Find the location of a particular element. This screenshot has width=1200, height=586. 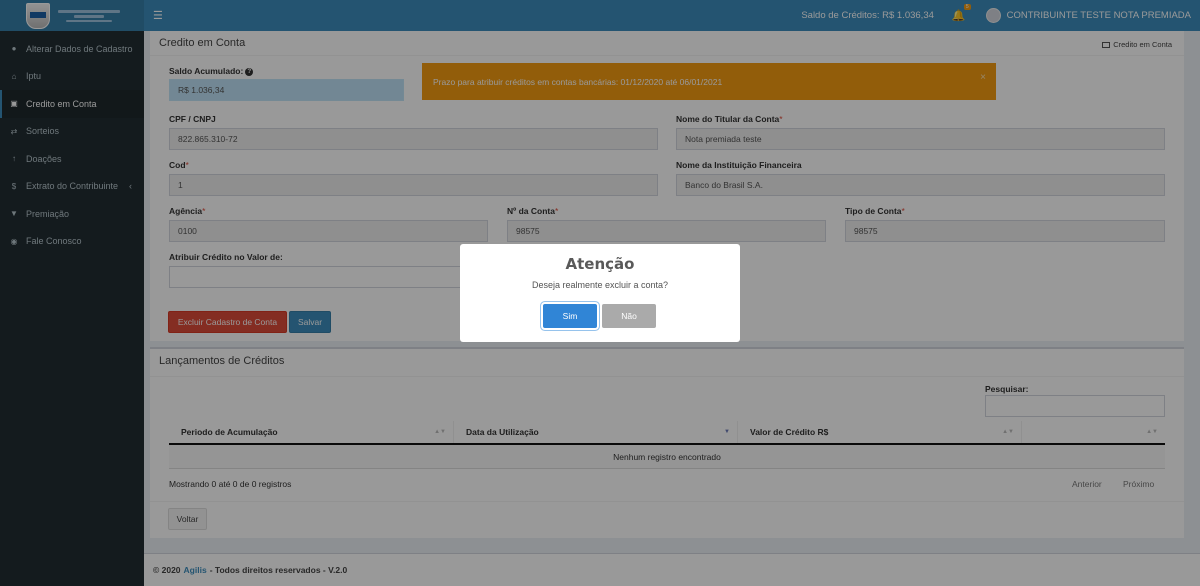

cancel-button: Não is located at coordinates (629, 316).